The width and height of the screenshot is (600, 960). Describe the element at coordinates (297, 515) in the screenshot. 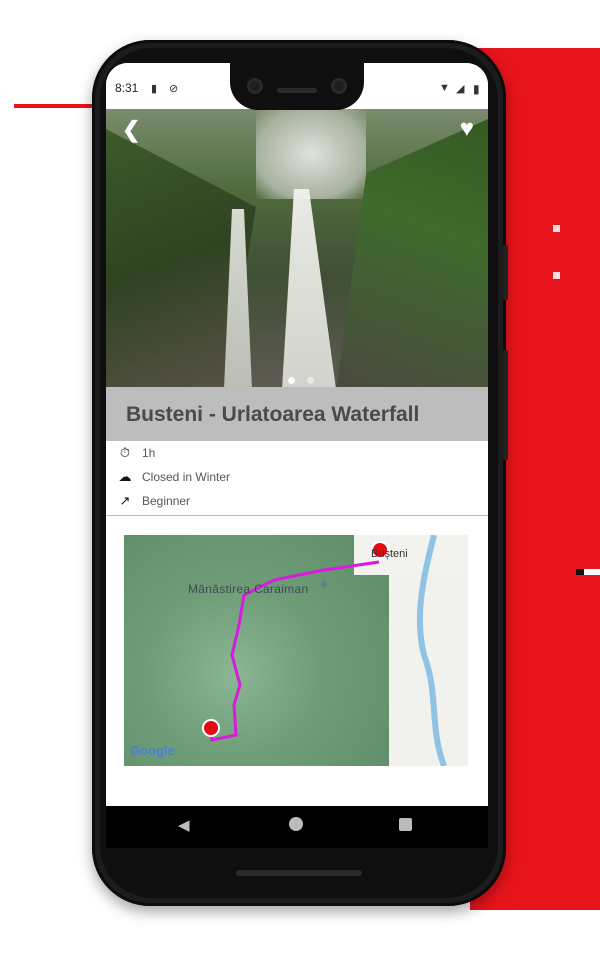

I see `divider` at that location.